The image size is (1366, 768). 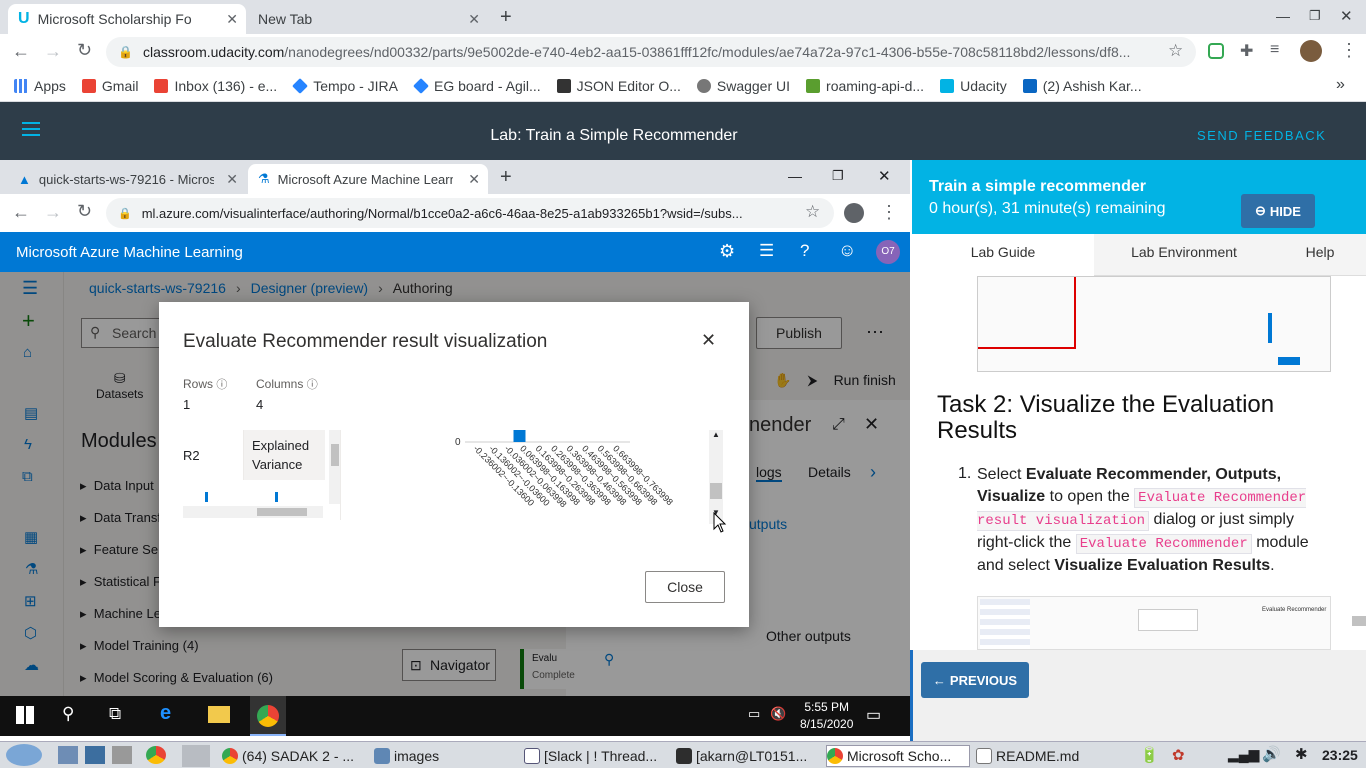 What do you see at coordinates (95, 755) in the screenshot?
I see `terminal-launcher-icon` at bounding box center [95, 755].